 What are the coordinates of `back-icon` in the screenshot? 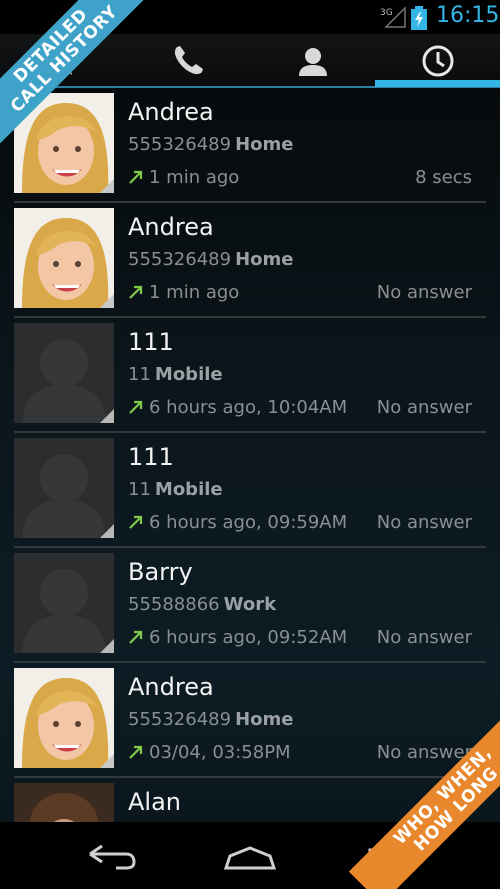 It's located at (110, 856).